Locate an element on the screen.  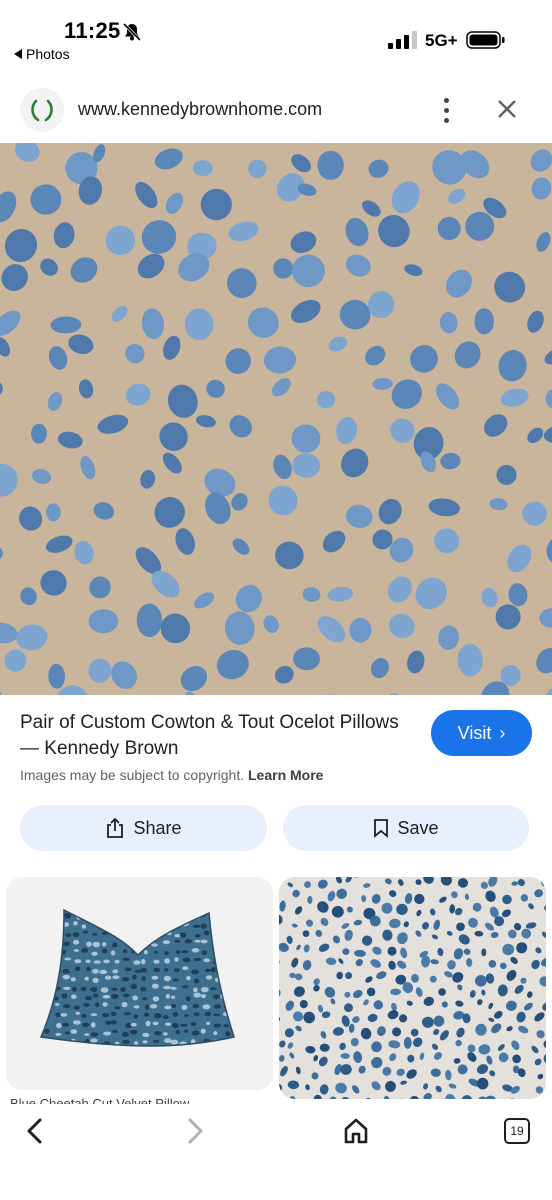
site-logo is located at coordinates (42, 110).